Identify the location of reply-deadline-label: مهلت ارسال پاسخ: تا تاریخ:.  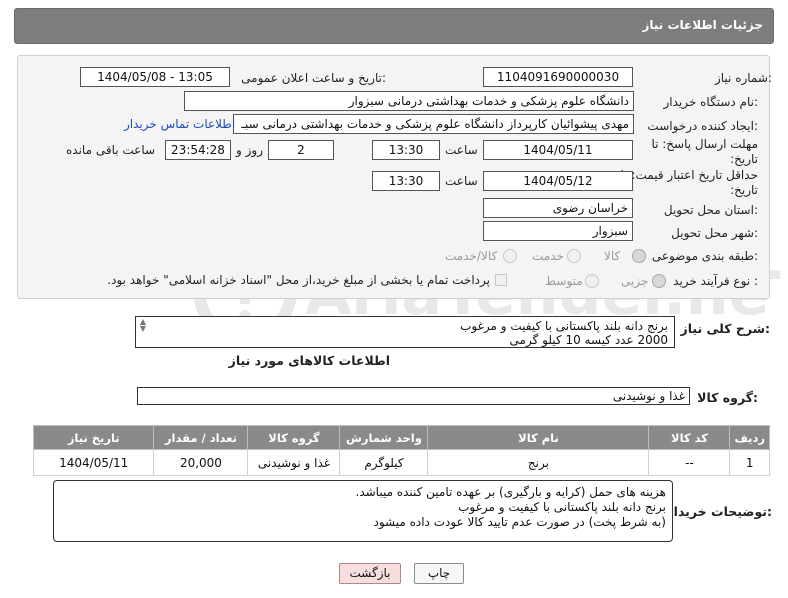
(704, 151).